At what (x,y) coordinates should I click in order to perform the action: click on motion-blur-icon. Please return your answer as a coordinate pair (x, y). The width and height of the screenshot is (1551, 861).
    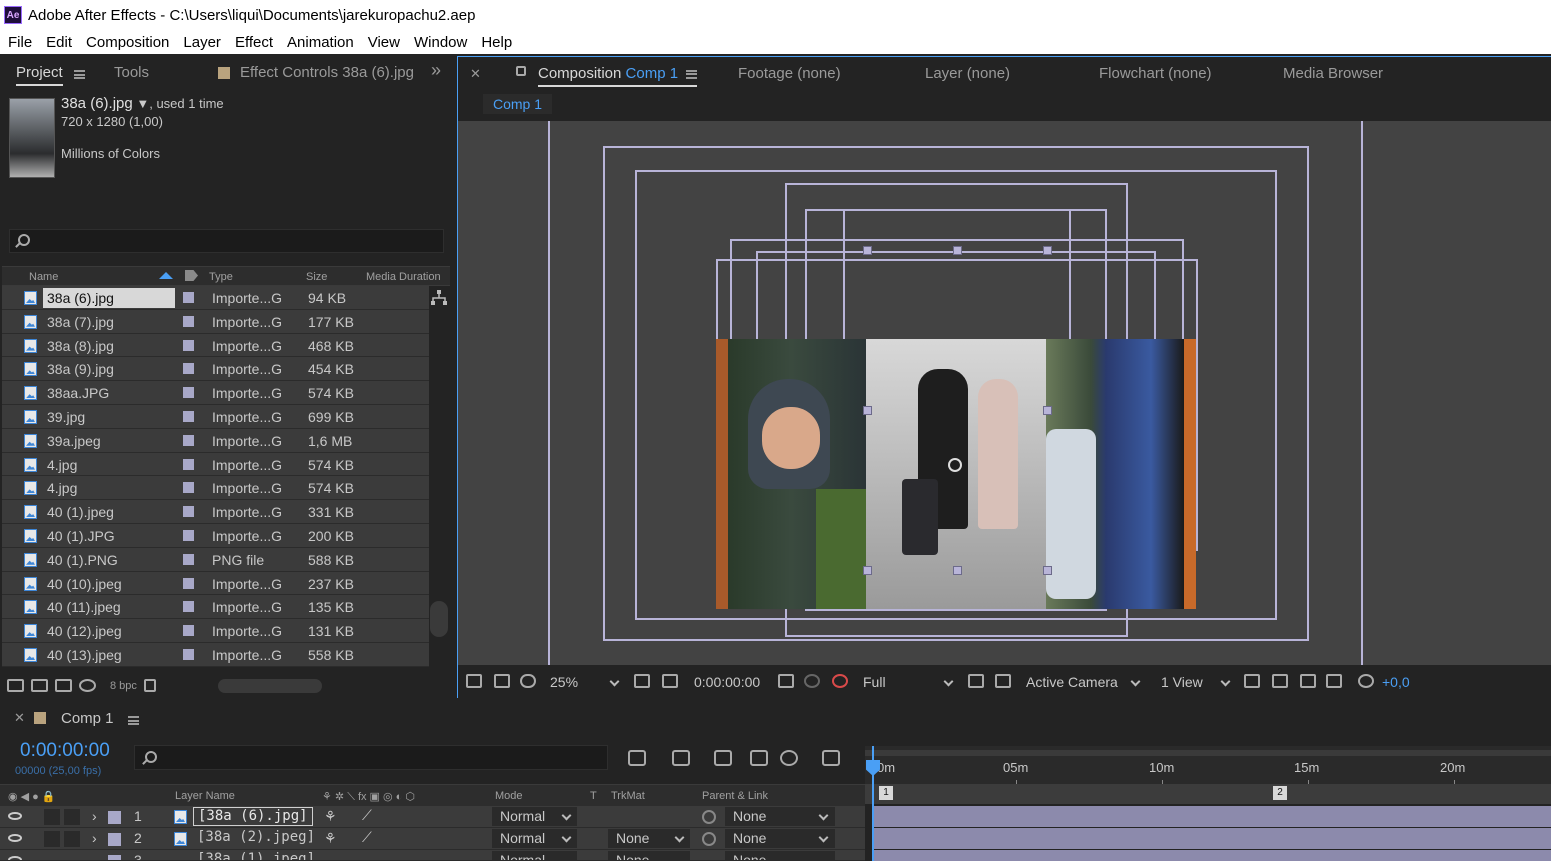
    Looking at the image, I should click on (789, 758).